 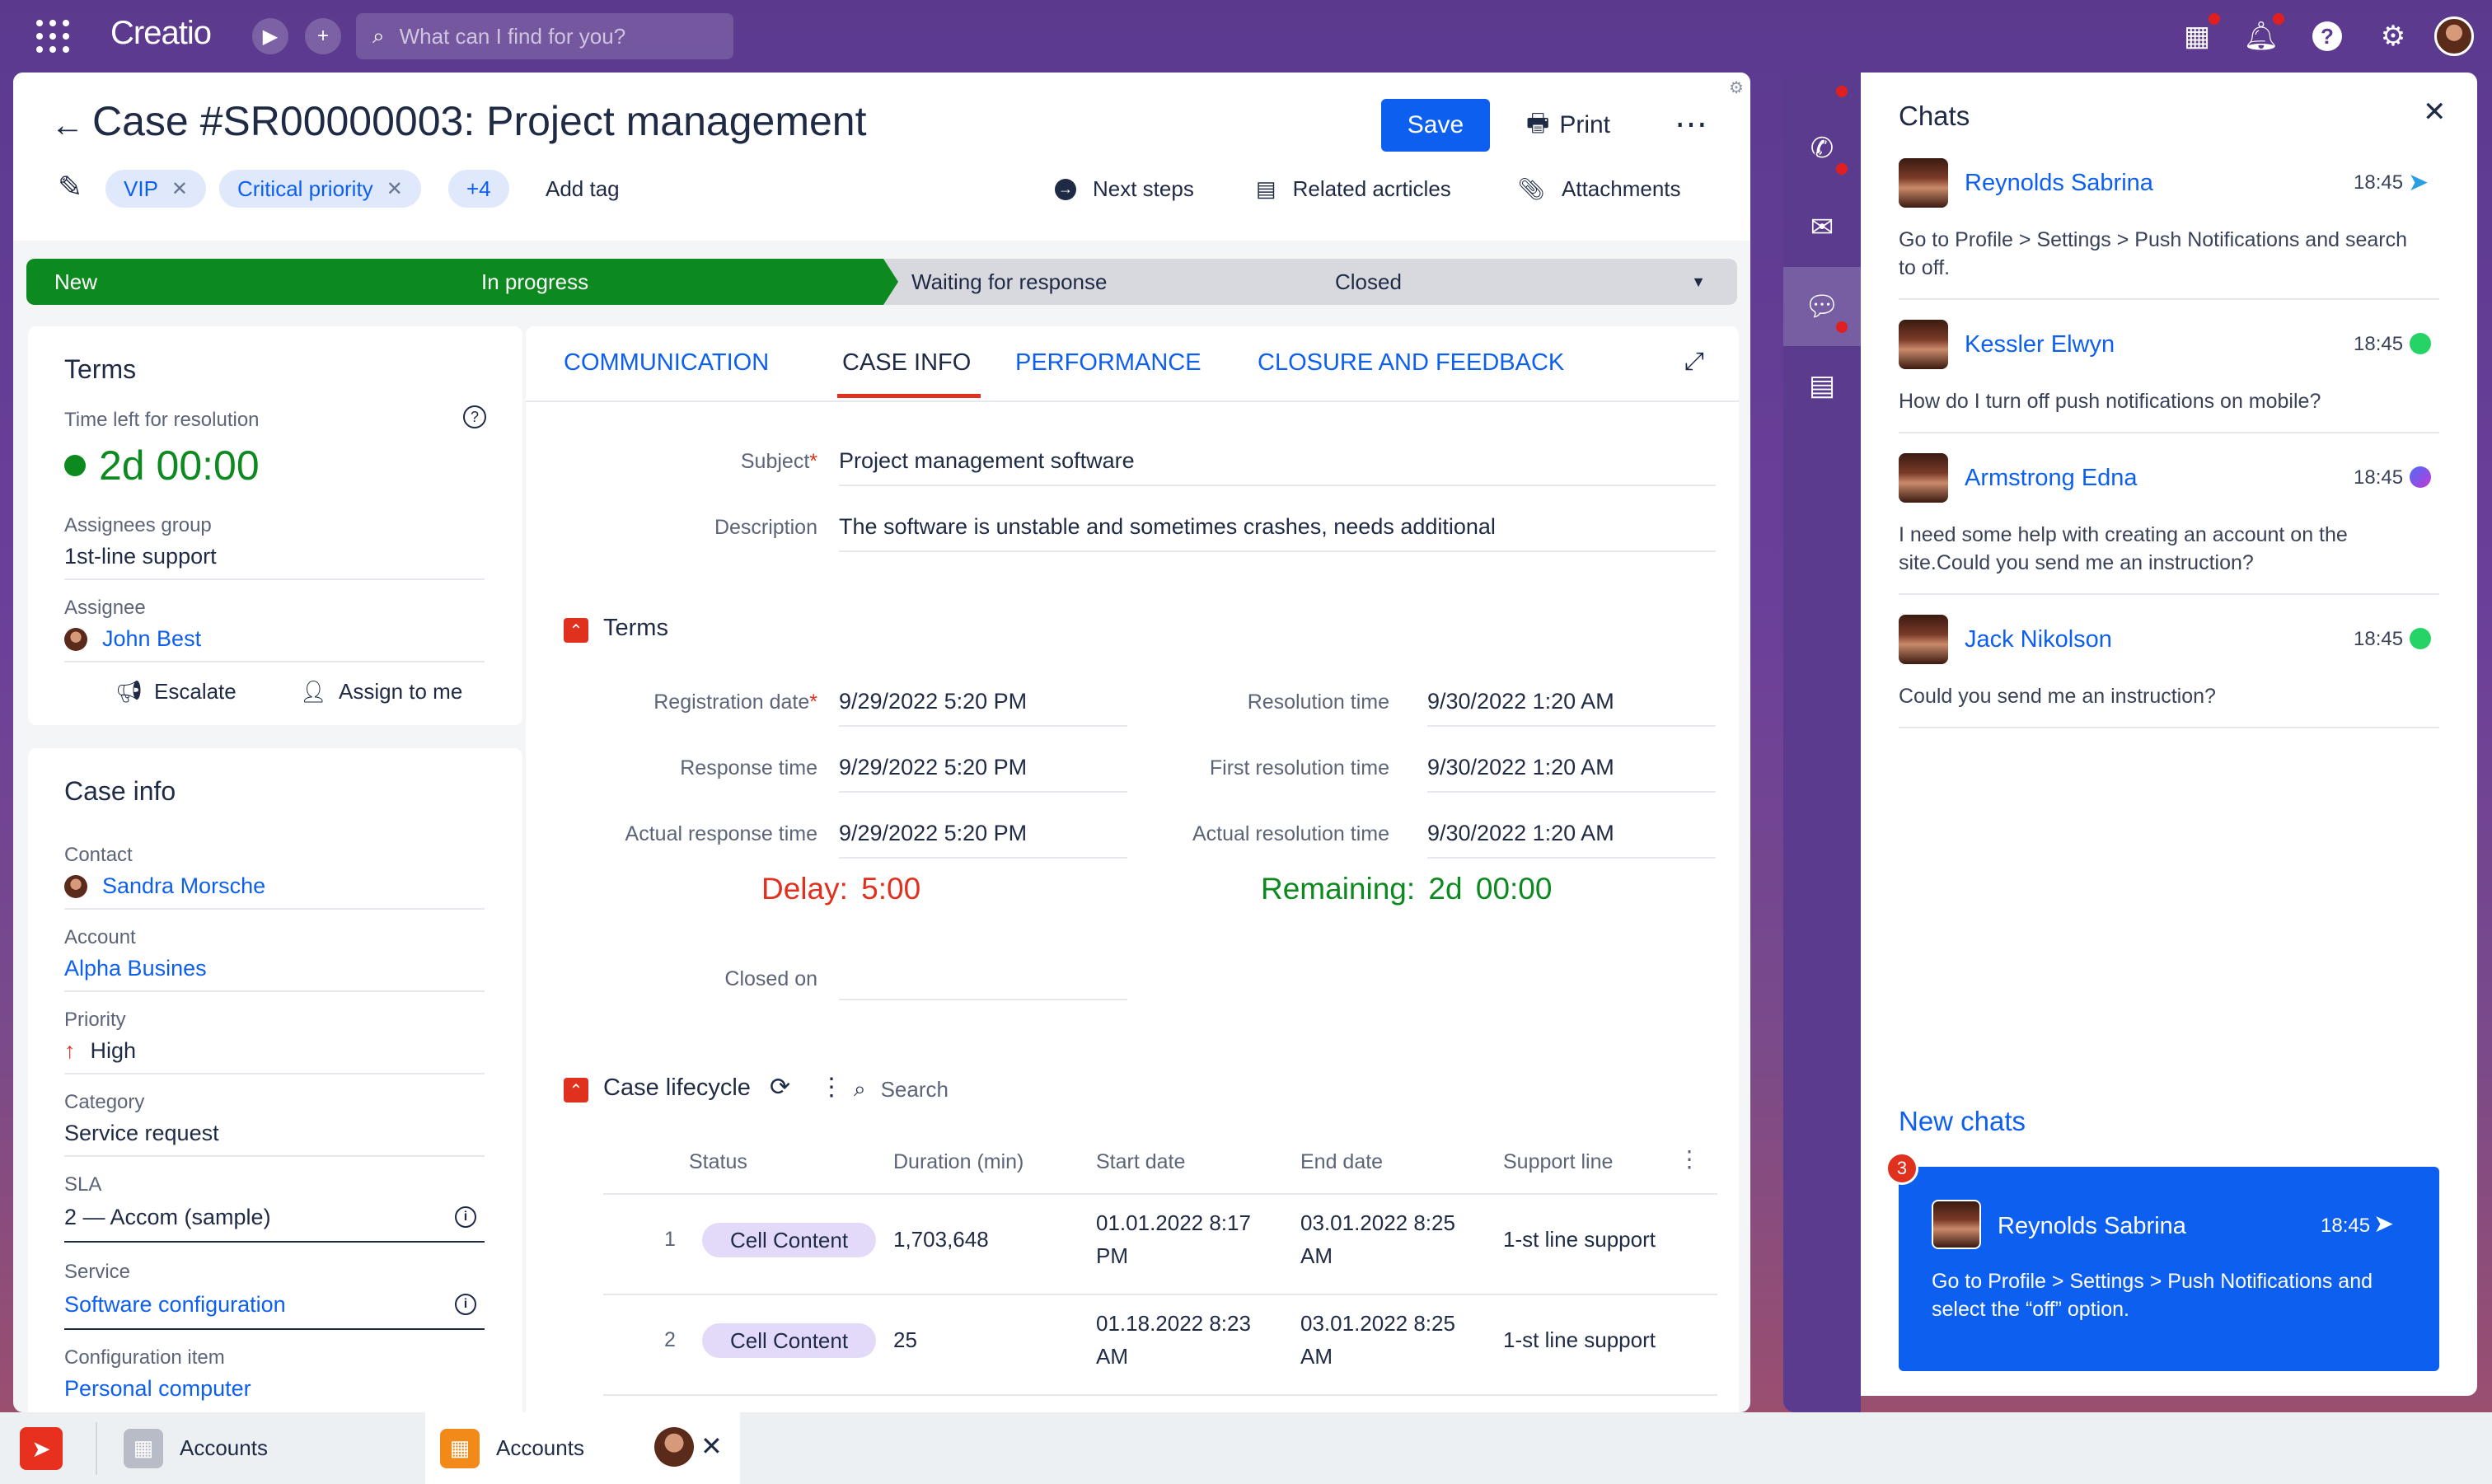 What do you see at coordinates (941, 1240) in the screenshot?
I see `duration-link: 1,703,648` at bounding box center [941, 1240].